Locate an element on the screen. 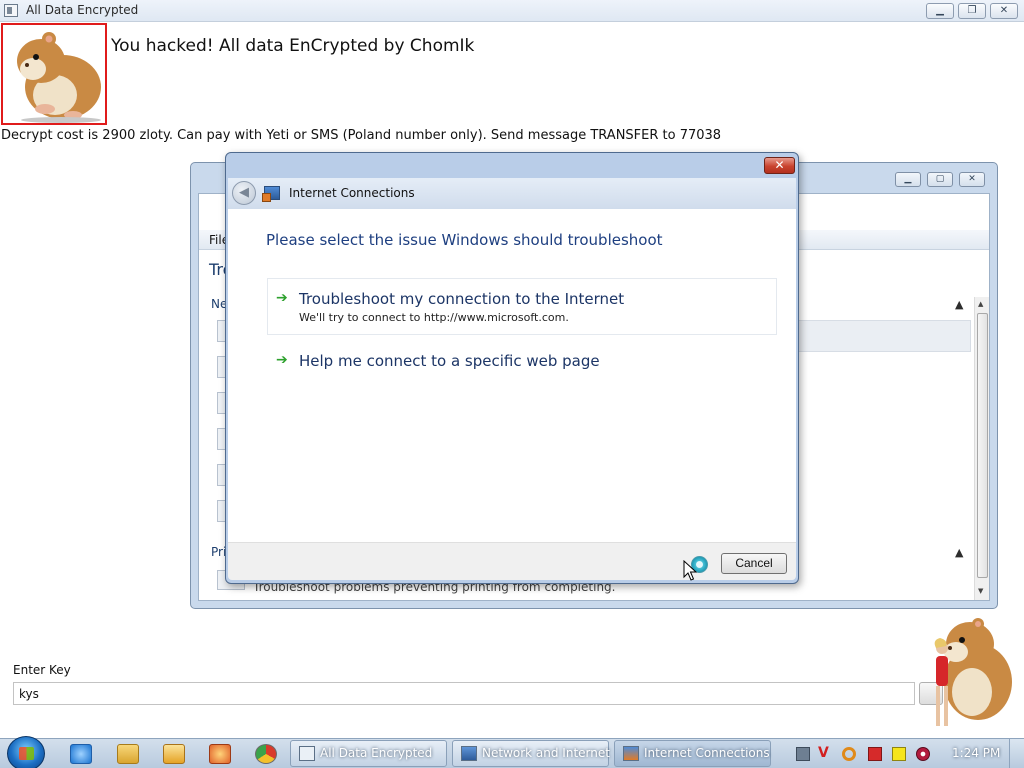 Image resolution: width=1024 pixels, height=768 pixels. mouse-cursor-icon is located at coordinates (690, 570).